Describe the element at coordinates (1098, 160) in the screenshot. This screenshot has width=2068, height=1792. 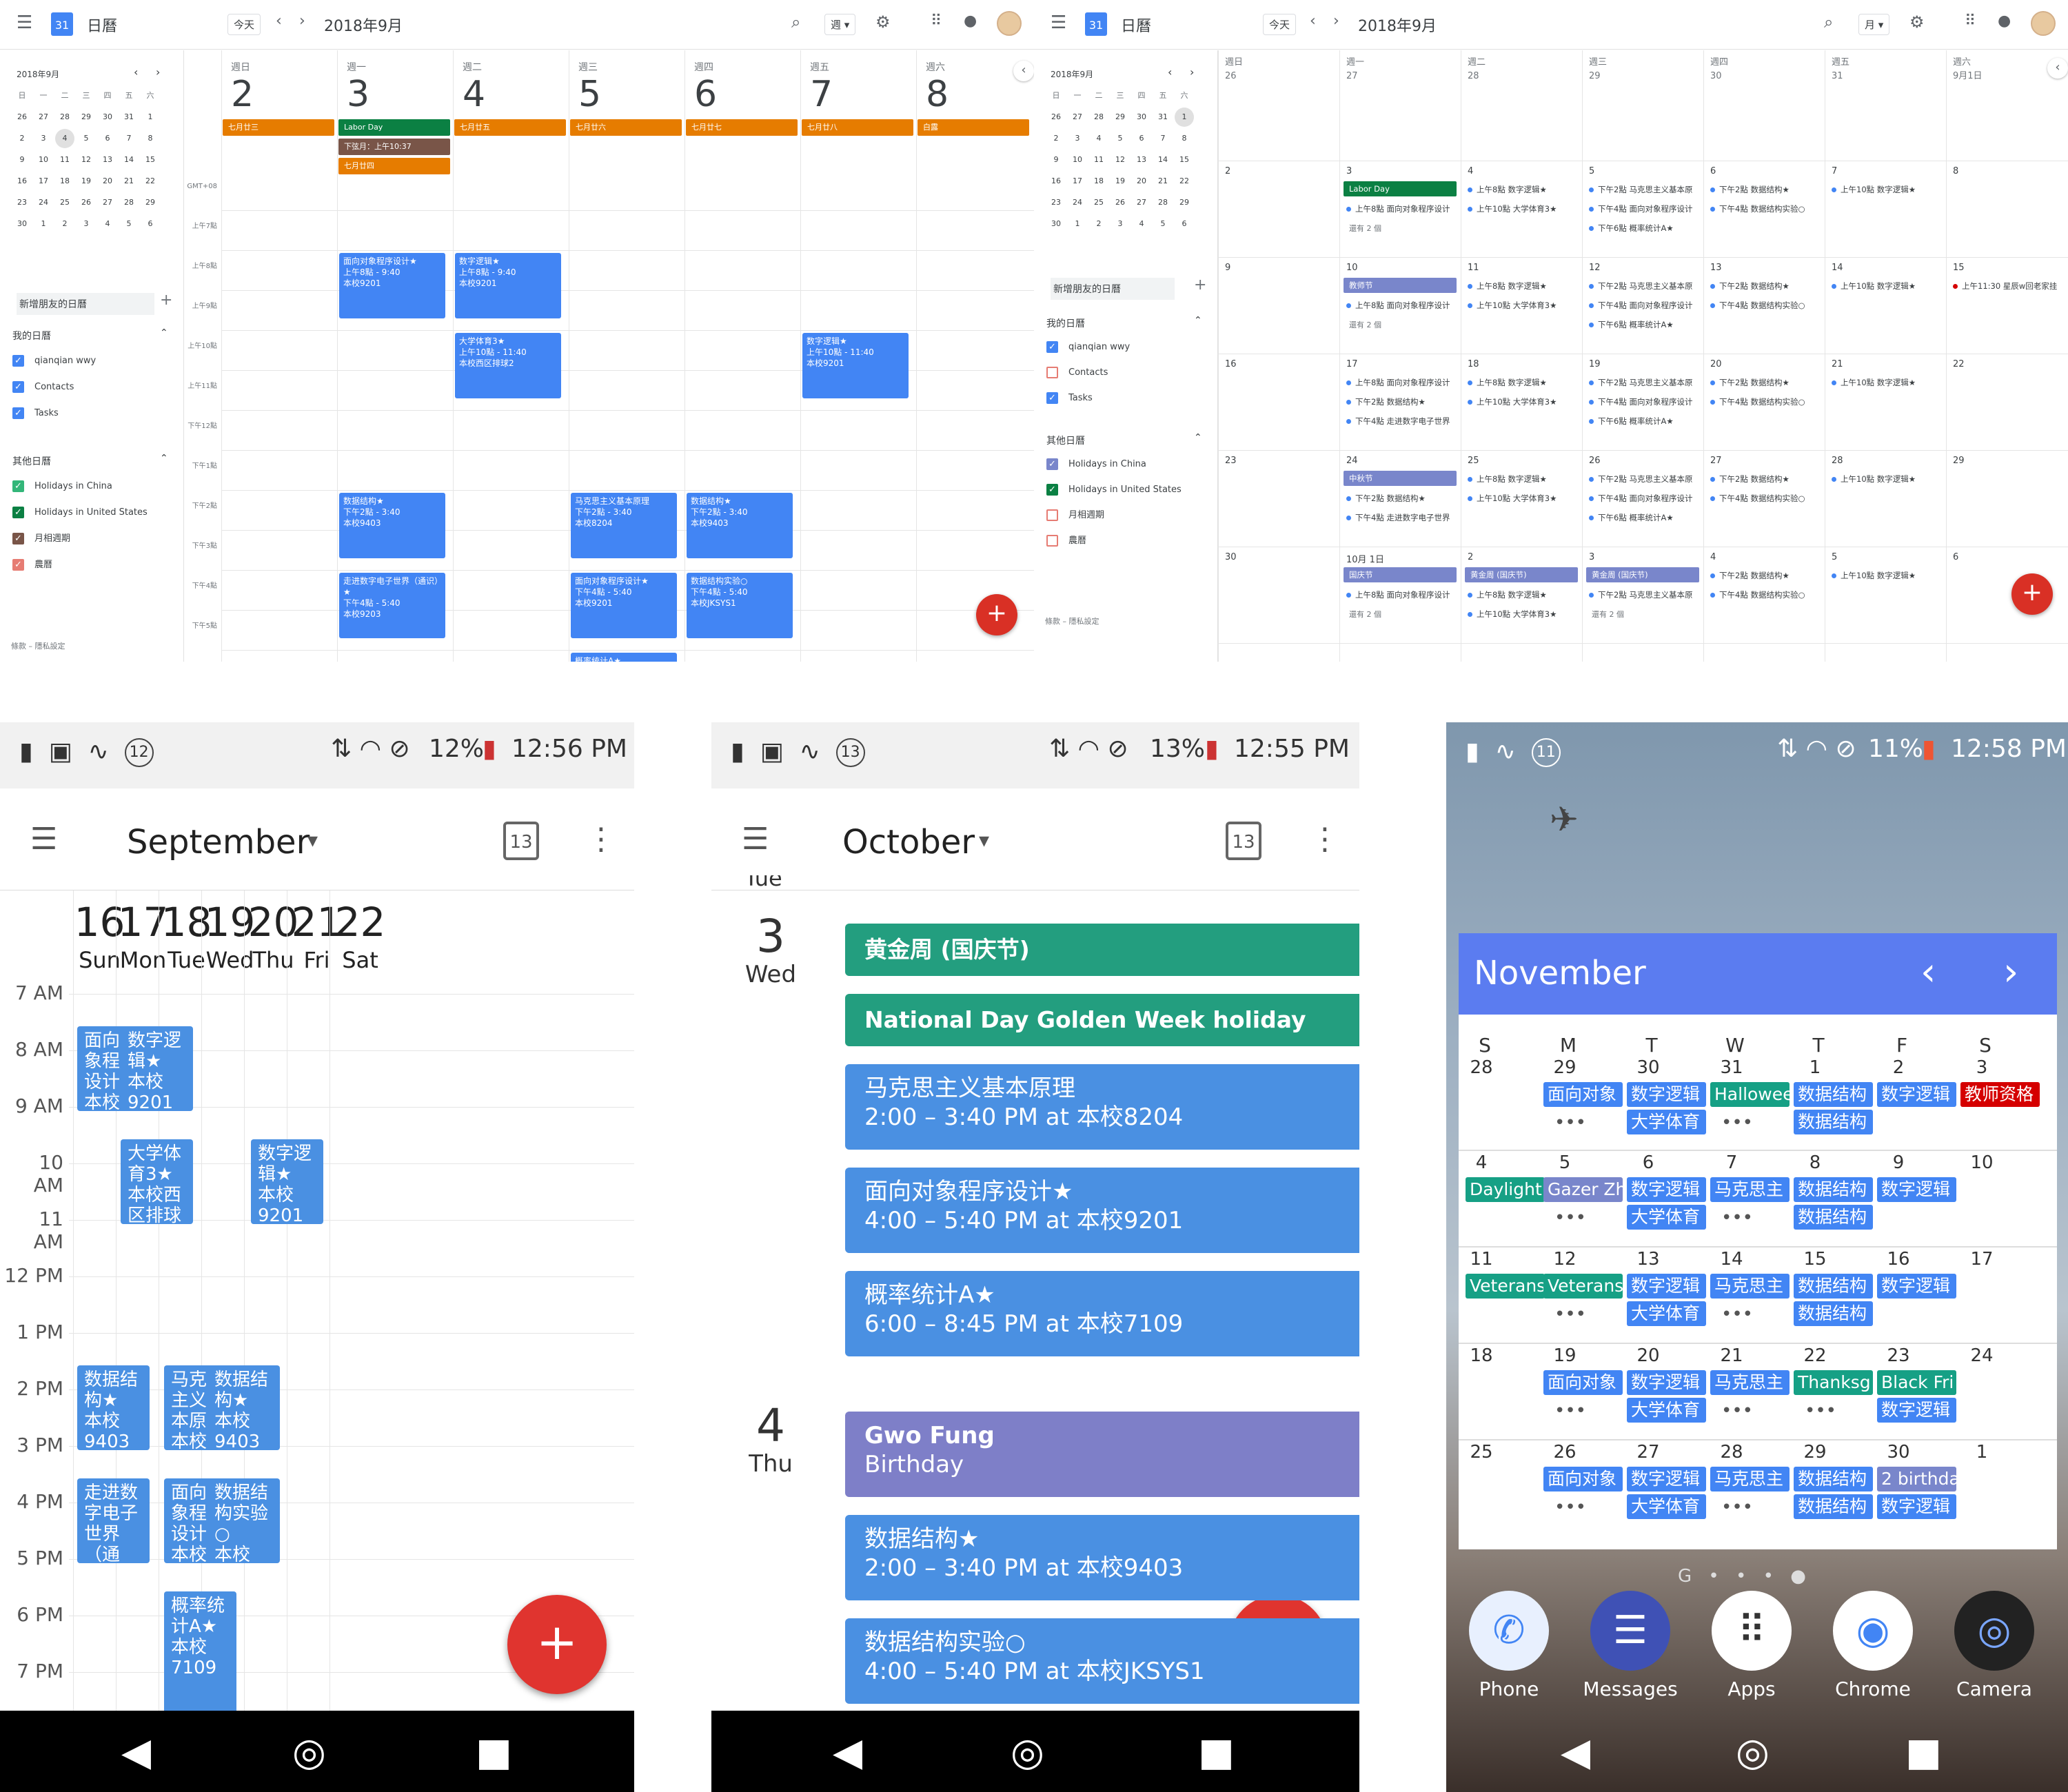
I see `mini-day: 11` at that location.